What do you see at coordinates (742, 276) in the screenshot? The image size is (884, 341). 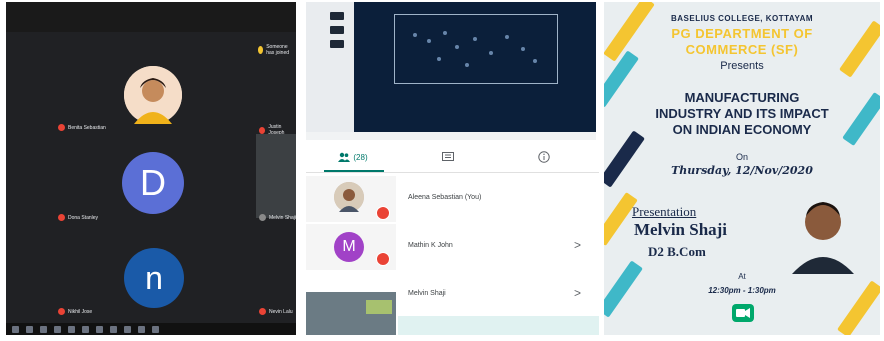 I see `at-label: At` at bounding box center [742, 276].